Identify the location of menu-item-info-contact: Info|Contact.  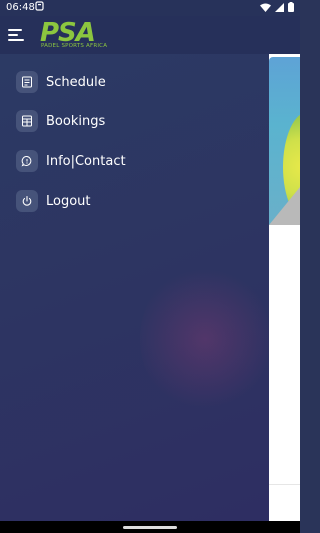
(71, 161).